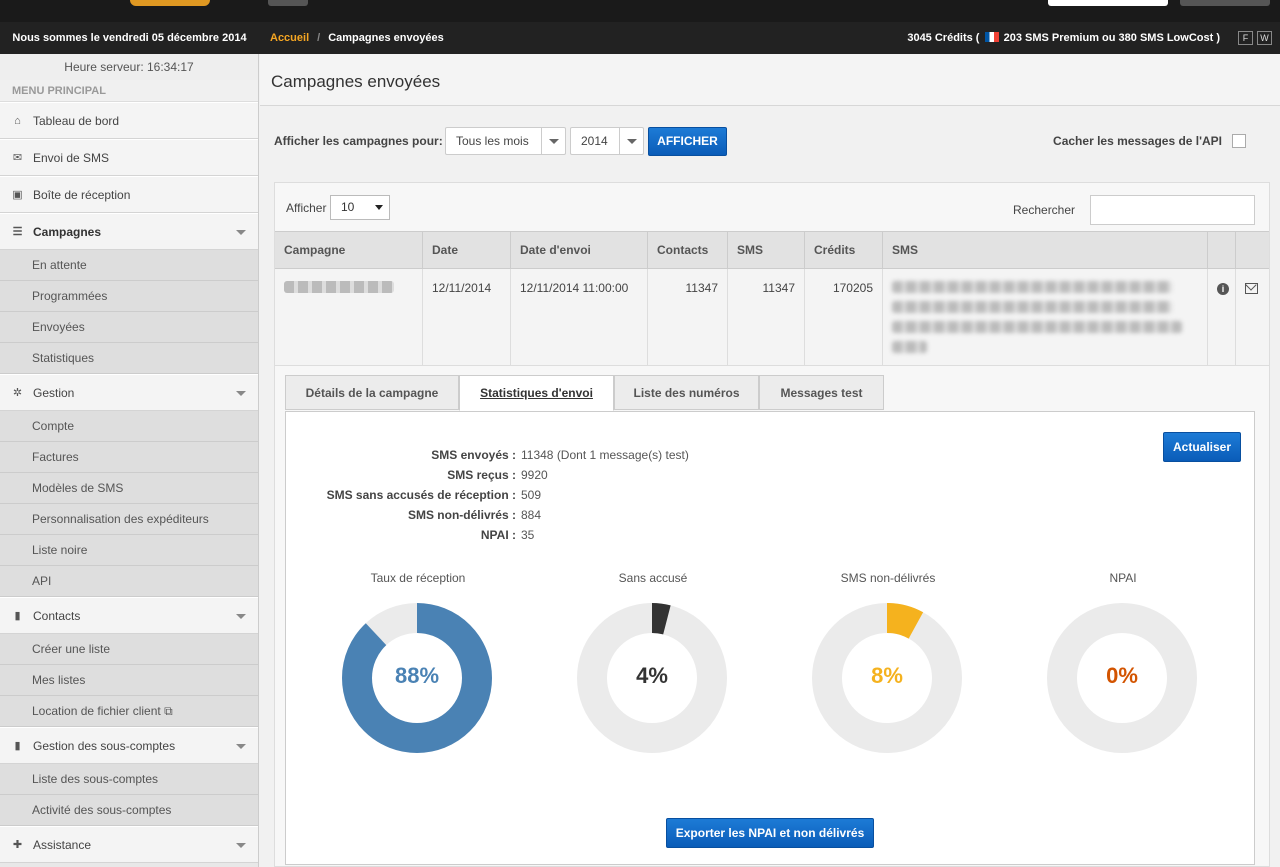 Image resolution: width=1280 pixels, height=867 pixels. I want to click on top-button, so click(288, 3).